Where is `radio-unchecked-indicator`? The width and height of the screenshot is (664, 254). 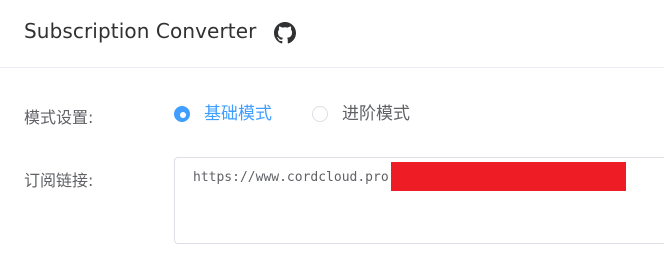 radio-unchecked-indicator is located at coordinates (320, 114).